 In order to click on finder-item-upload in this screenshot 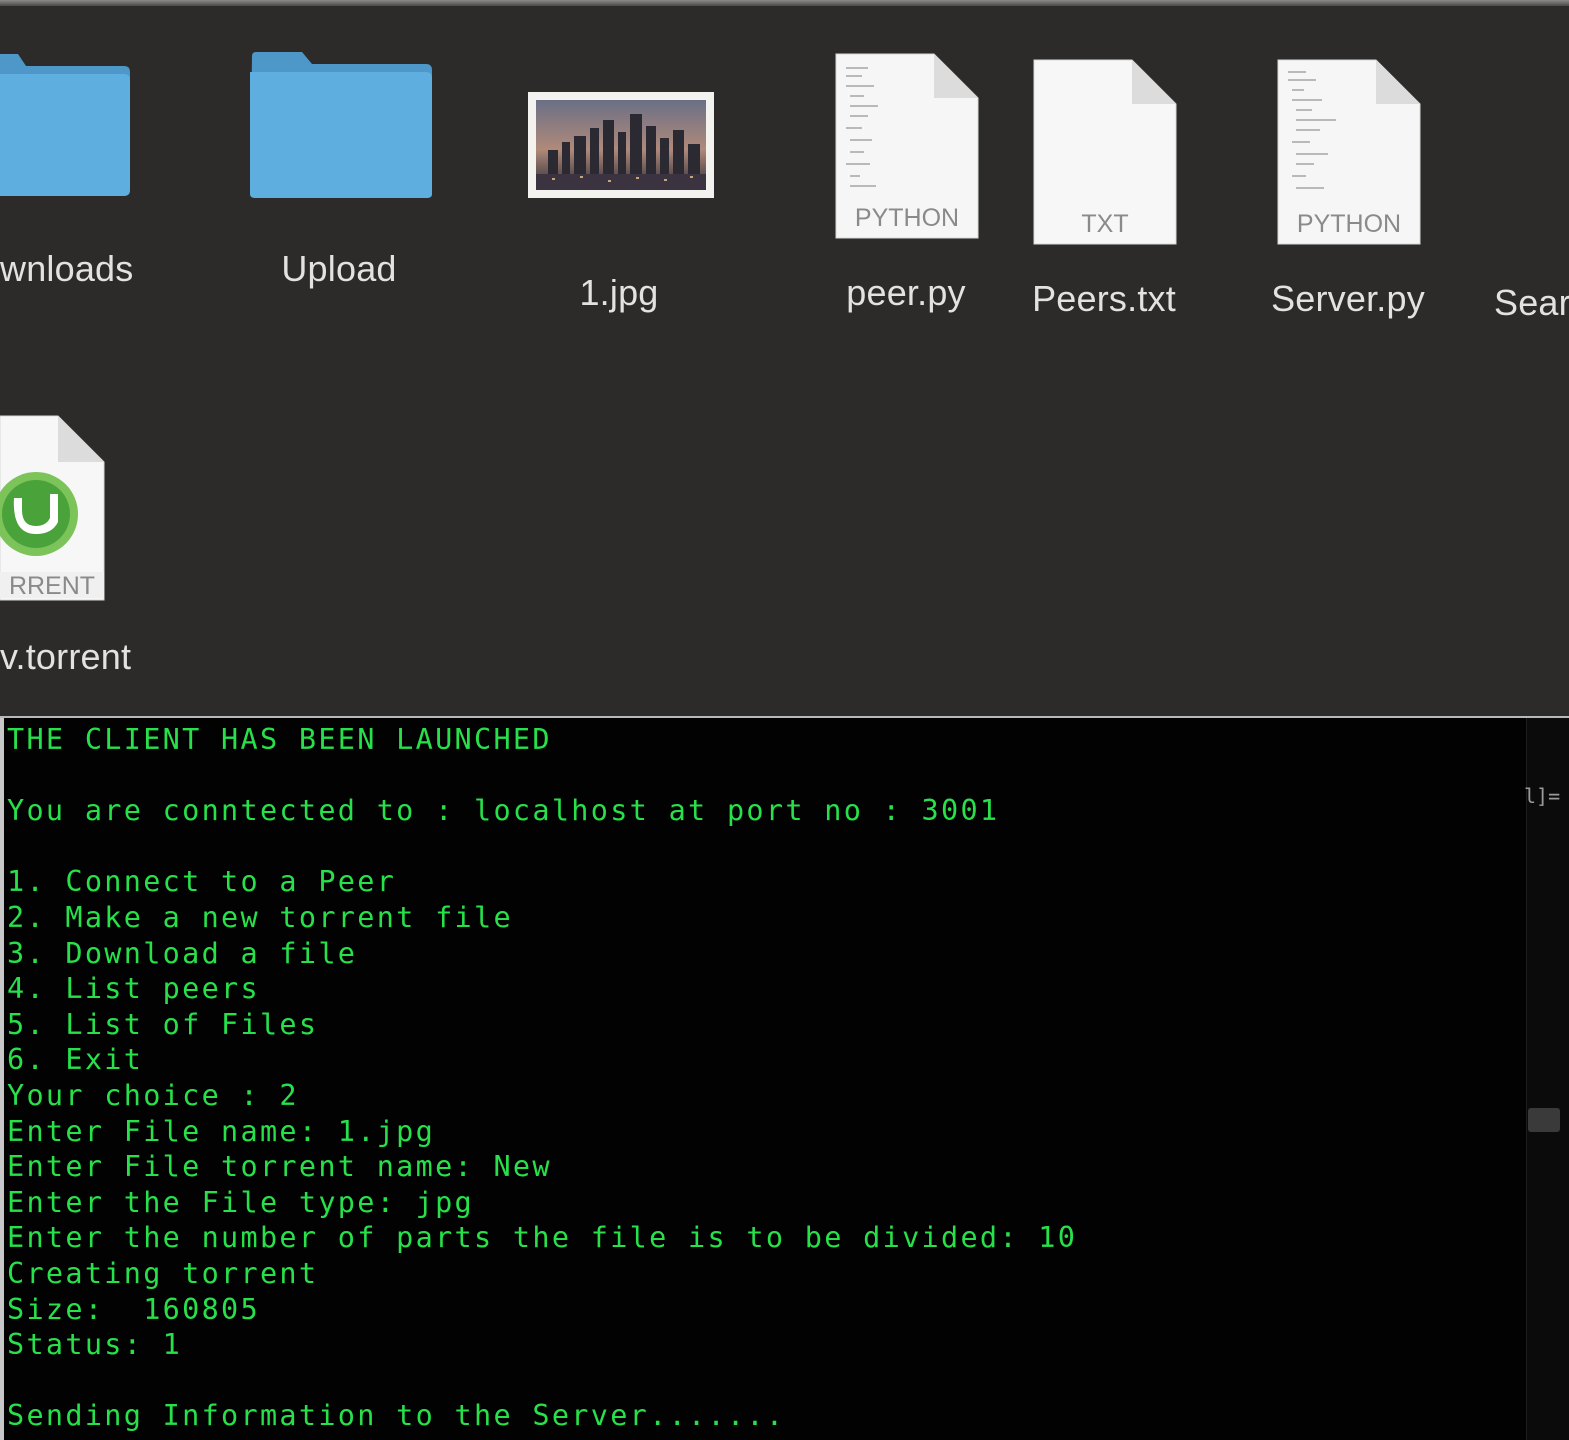, I will do `click(341, 124)`.